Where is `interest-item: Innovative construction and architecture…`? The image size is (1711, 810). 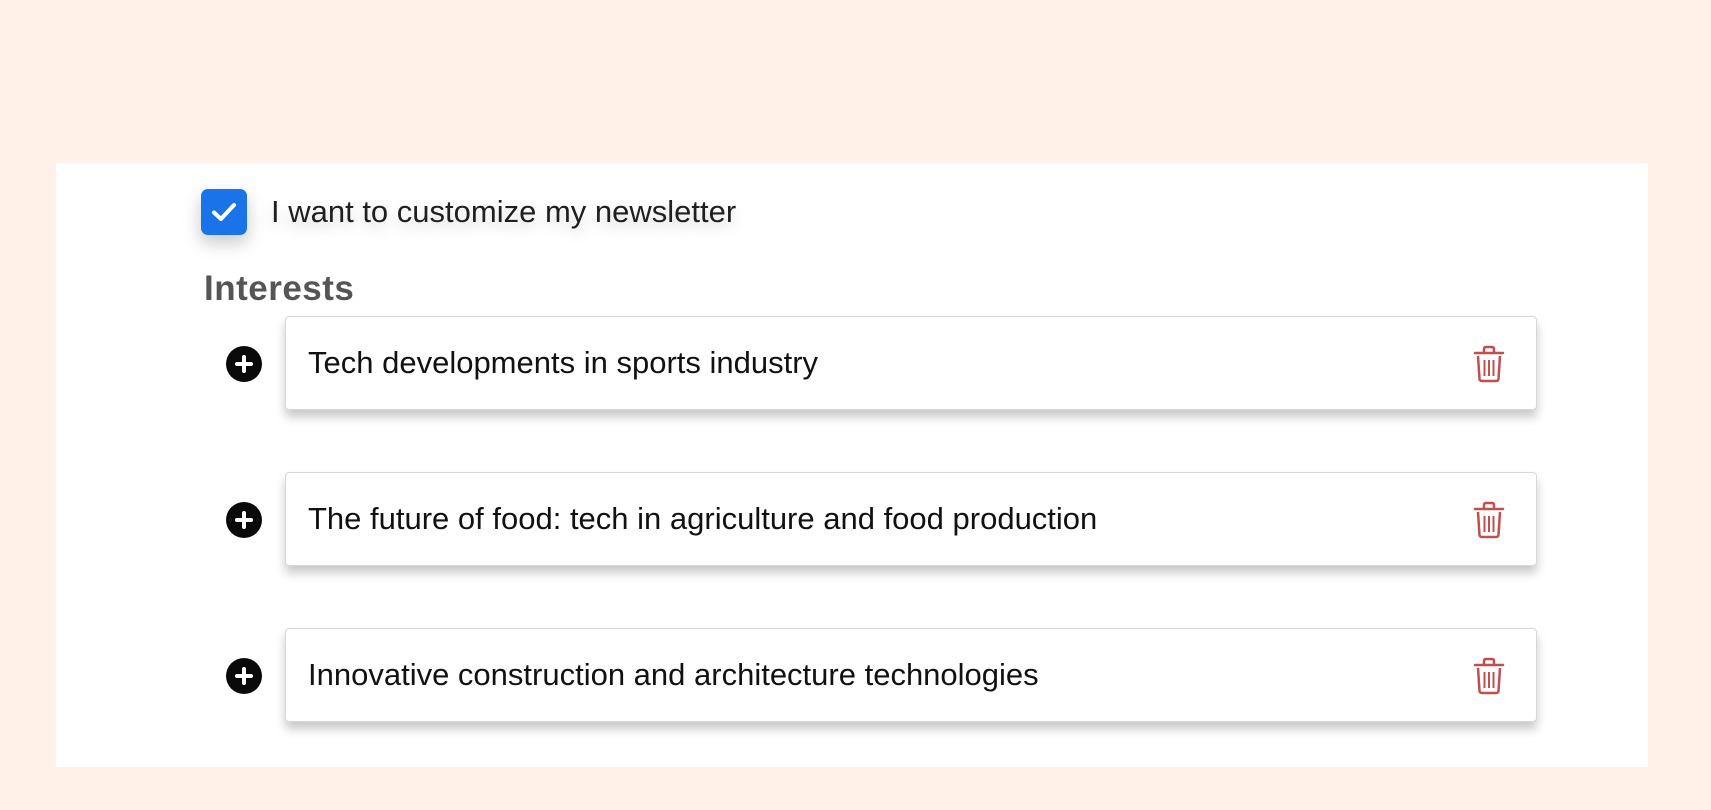
interest-item: Innovative construction and architecture… is located at coordinates (911, 675).